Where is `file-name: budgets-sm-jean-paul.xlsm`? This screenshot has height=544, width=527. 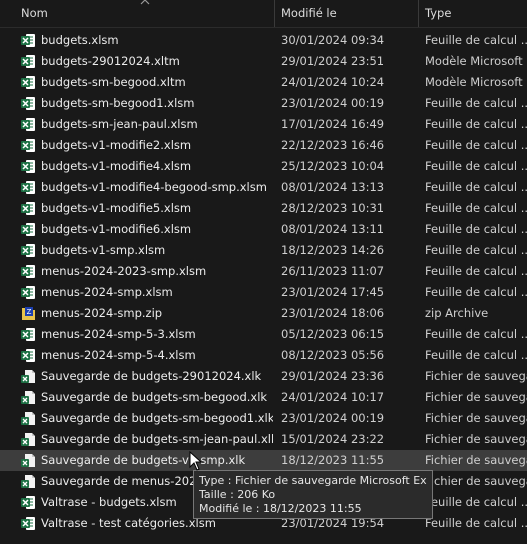 file-name: budgets-sm-jean-paul.xlsm is located at coordinates (119, 124).